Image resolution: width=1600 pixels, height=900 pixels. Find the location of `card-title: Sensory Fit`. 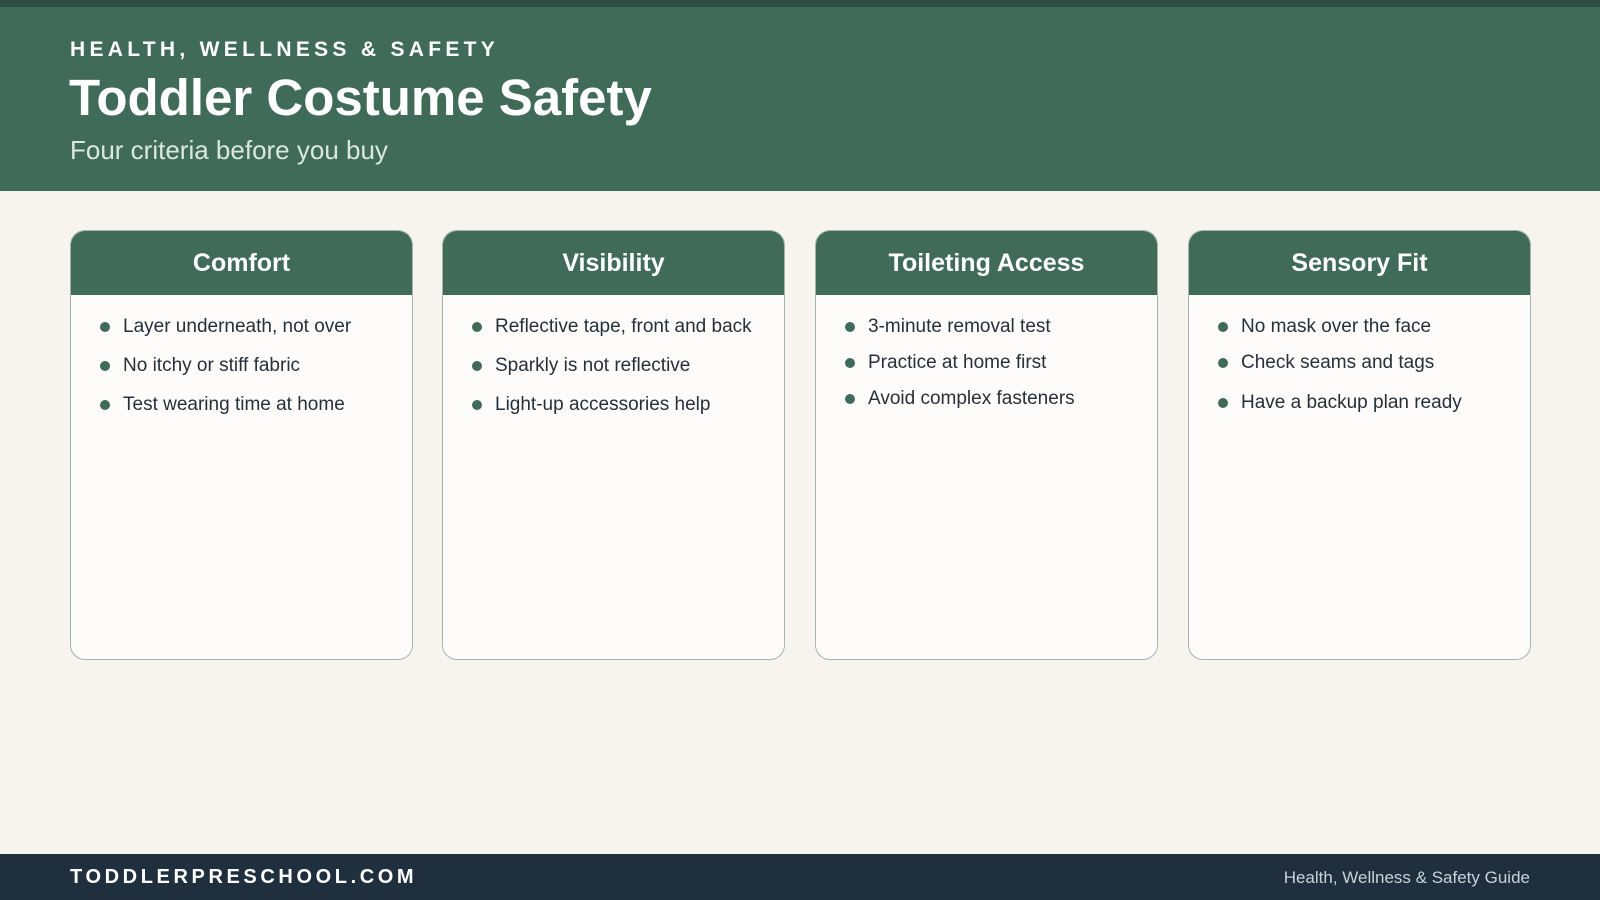

card-title: Sensory Fit is located at coordinates (1359, 263).